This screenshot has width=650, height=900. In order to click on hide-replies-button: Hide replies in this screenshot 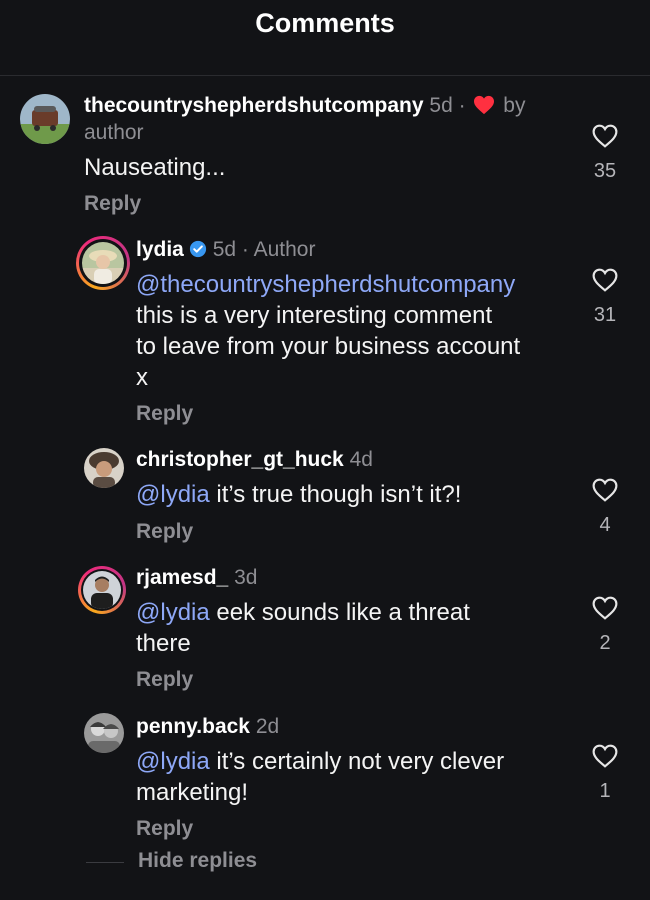, I will do `click(197, 861)`.